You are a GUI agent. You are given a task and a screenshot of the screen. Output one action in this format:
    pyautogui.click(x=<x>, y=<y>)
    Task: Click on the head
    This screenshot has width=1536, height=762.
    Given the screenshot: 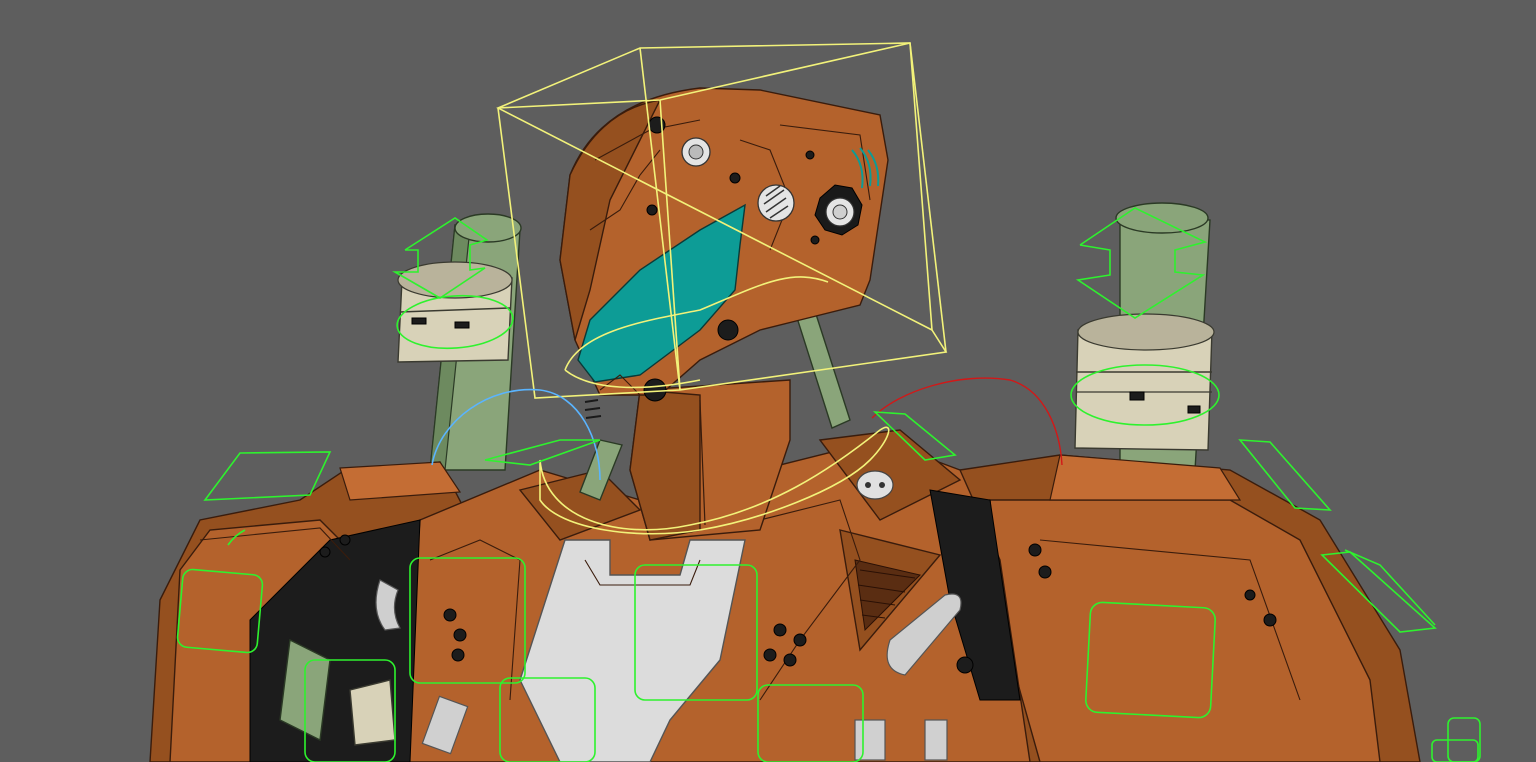 What is the action you would take?
    pyautogui.click(x=724, y=253)
    